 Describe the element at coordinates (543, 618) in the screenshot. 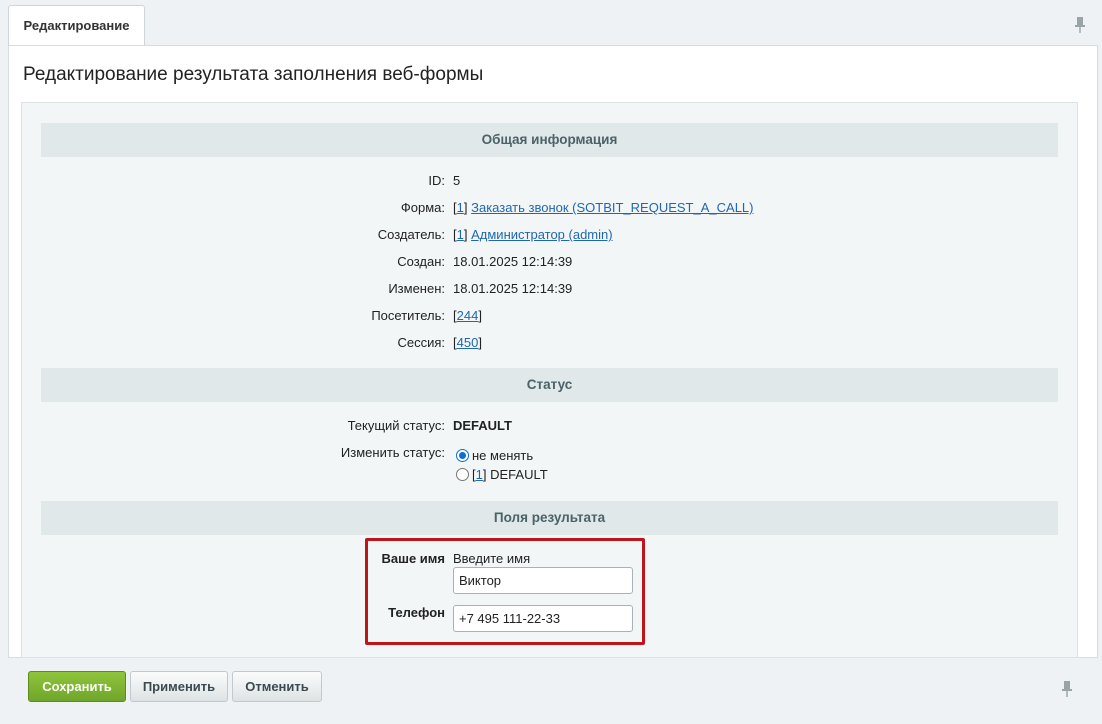

I see `phone-input` at that location.